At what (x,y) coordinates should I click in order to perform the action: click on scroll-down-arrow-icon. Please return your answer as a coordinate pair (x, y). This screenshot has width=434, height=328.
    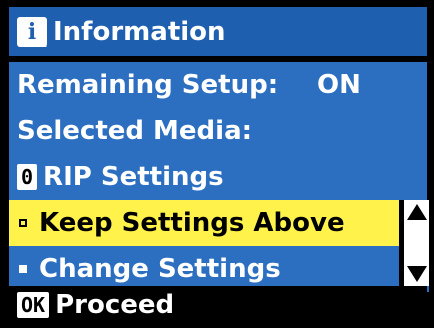
    Looking at the image, I should click on (416, 274).